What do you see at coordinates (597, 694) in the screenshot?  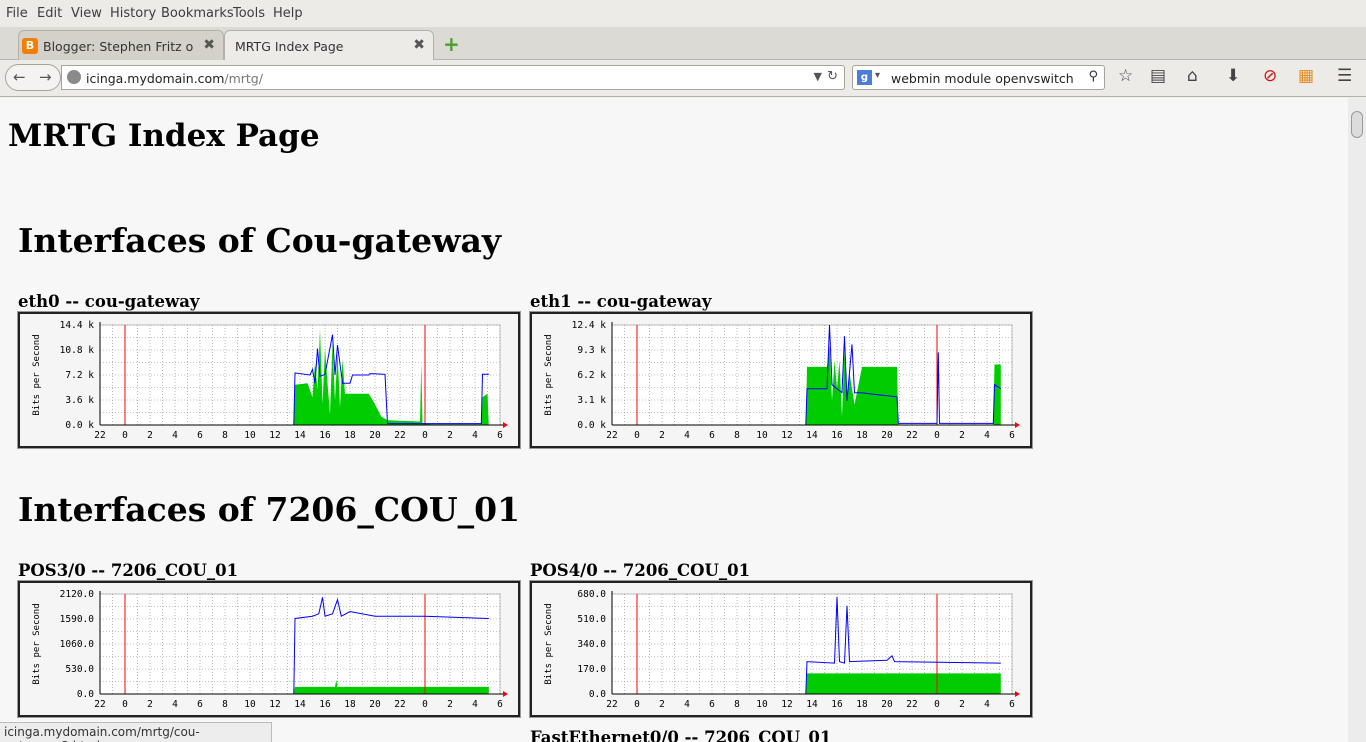 I see `y-tick-label: 0.0` at bounding box center [597, 694].